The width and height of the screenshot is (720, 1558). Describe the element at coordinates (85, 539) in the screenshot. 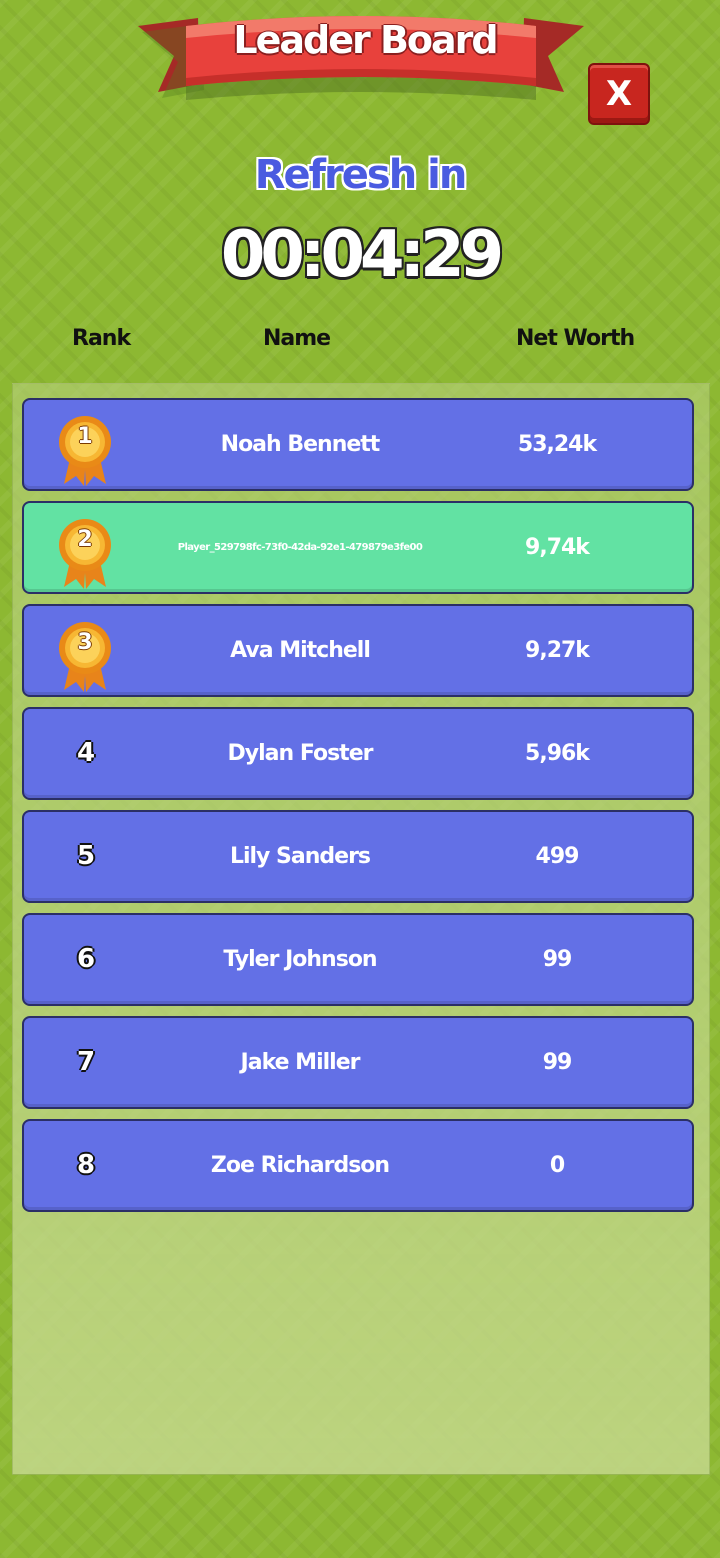

I see `rank-number: 2` at that location.